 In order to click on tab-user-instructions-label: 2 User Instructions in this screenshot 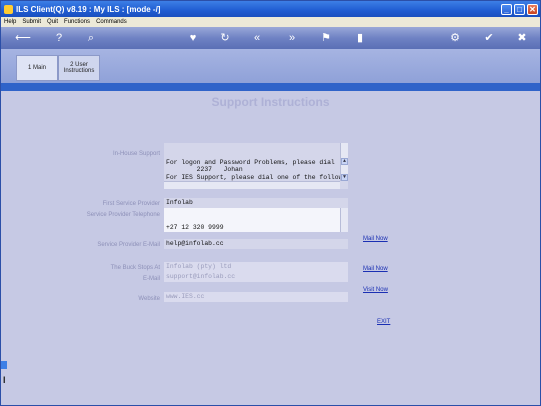, I will do `click(79, 68)`.